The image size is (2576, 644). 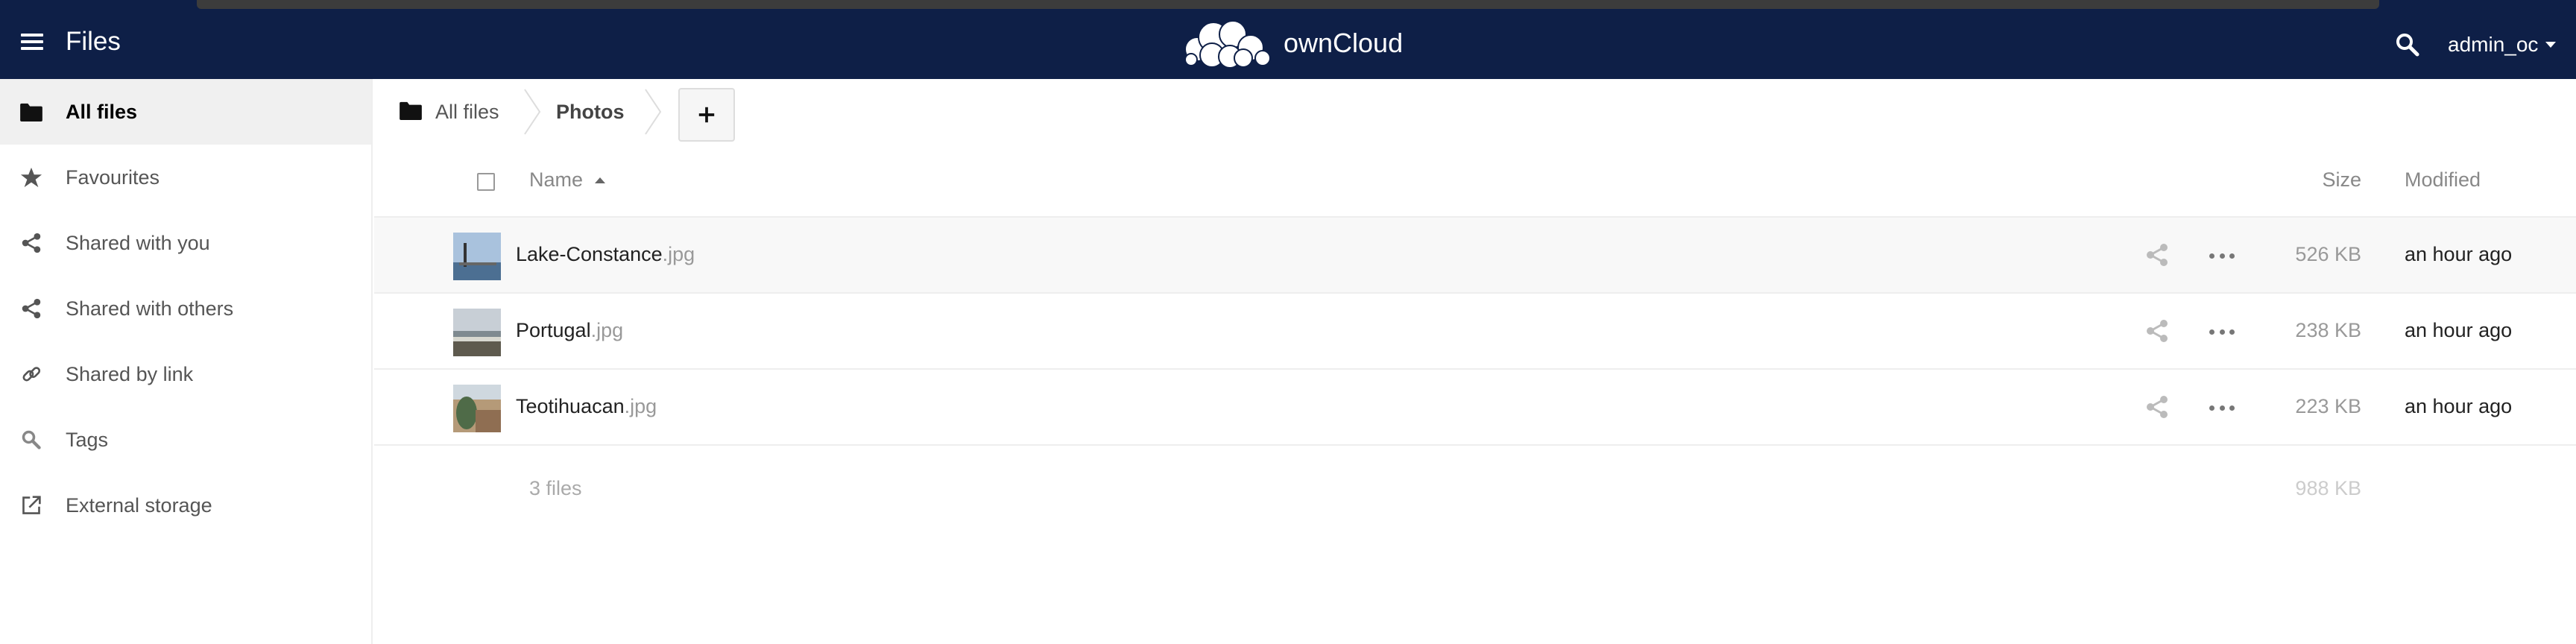 I want to click on star-icon, so click(x=31, y=177).